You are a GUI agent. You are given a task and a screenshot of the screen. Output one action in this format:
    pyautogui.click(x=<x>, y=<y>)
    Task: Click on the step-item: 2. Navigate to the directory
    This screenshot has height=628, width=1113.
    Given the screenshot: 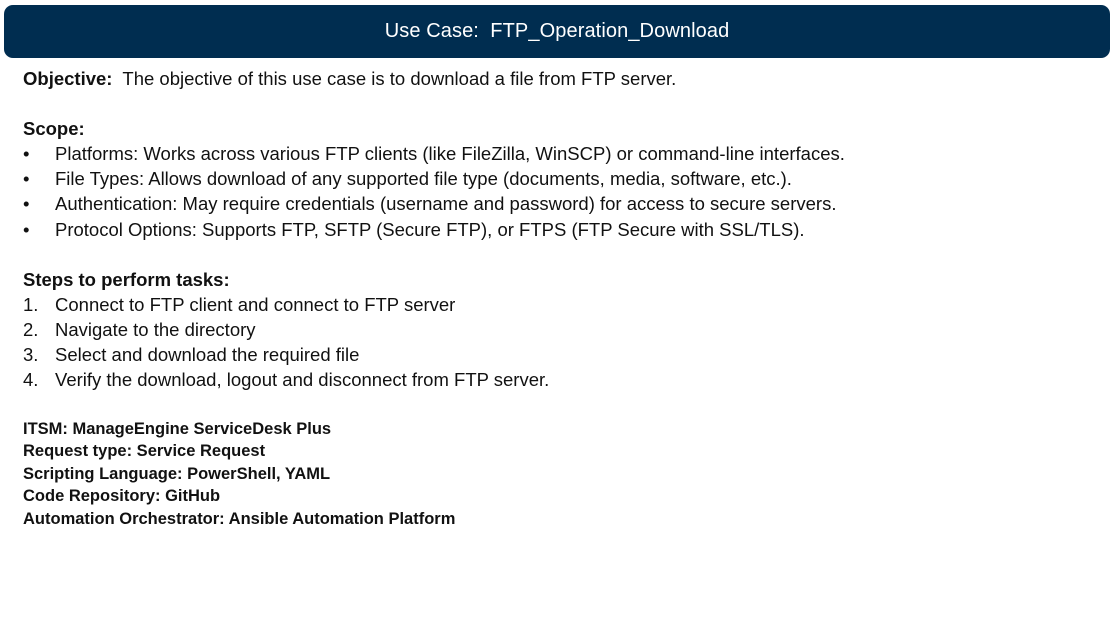 What is the action you would take?
    pyautogui.click(x=558, y=329)
    